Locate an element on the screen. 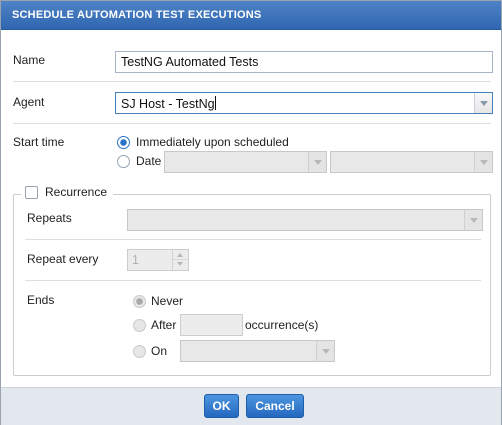 This screenshot has width=502, height=425. agent-label: Agent is located at coordinates (29, 102).